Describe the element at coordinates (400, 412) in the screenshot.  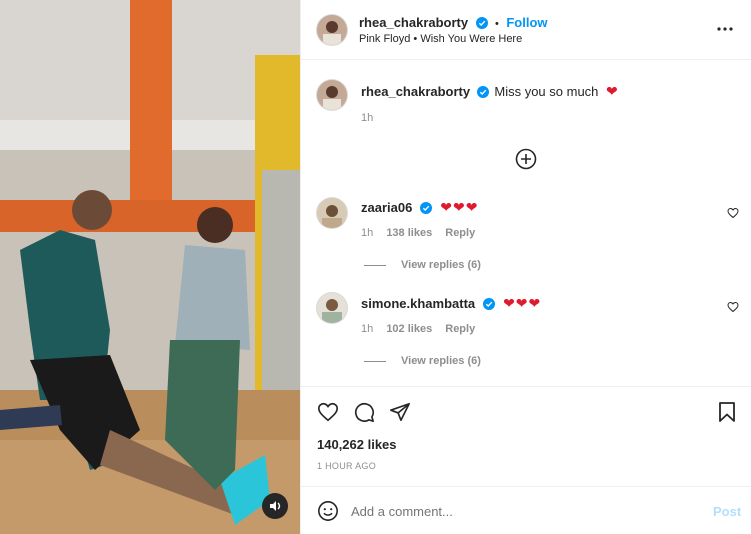
I see `share-icon` at that location.